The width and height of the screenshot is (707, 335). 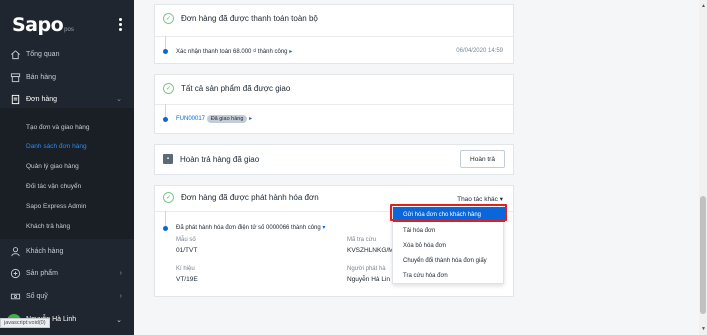 What do you see at coordinates (67, 99) in the screenshot?
I see `nav-item-orders: Đơn hàng ⌄` at bounding box center [67, 99].